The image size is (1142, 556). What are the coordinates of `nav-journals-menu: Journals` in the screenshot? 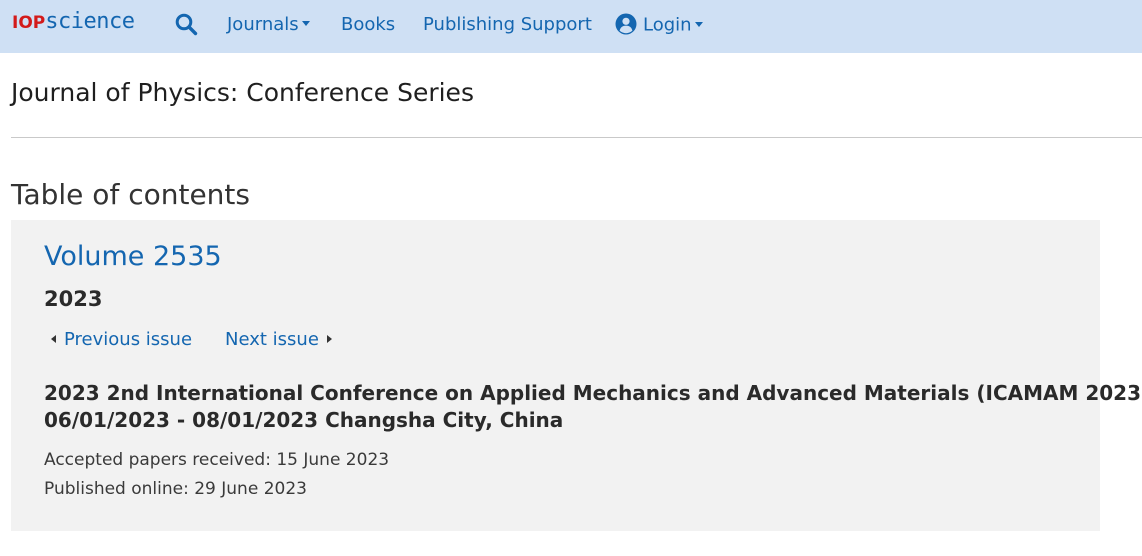 It's located at (268, 25).